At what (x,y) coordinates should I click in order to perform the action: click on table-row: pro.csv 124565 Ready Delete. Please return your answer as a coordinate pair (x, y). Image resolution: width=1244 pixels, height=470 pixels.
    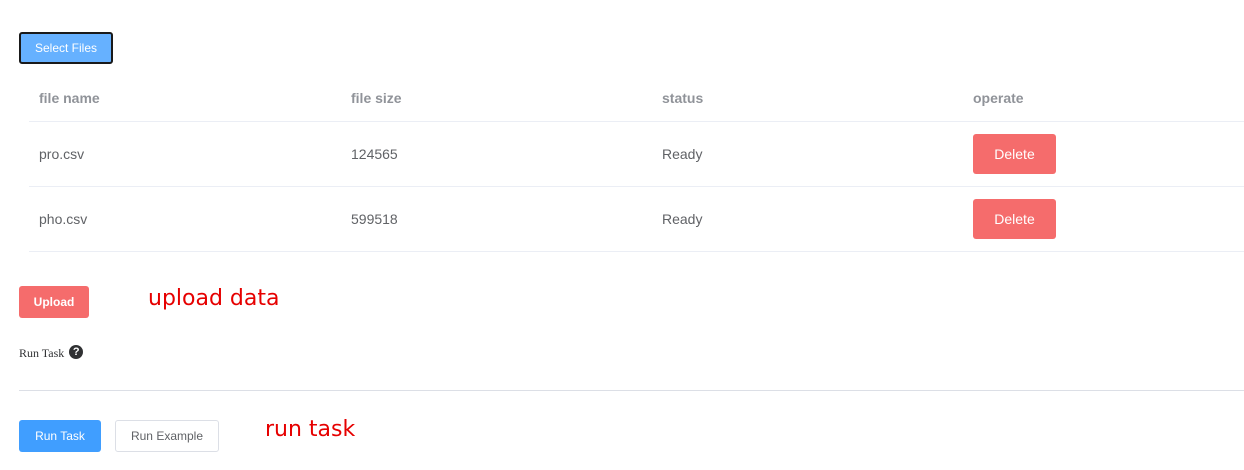
    Looking at the image, I should click on (636, 154).